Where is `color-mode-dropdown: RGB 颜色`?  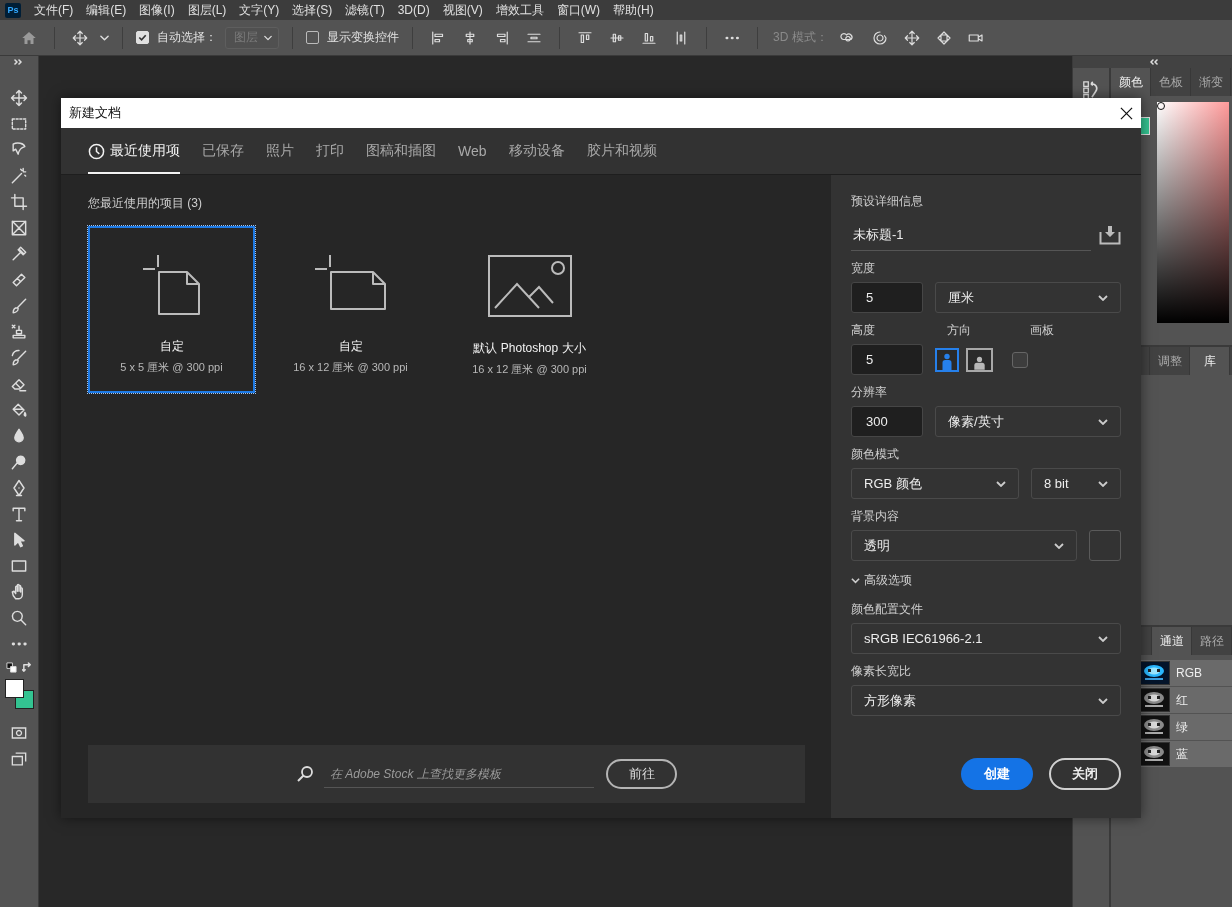
color-mode-dropdown: RGB 颜色 is located at coordinates (935, 483).